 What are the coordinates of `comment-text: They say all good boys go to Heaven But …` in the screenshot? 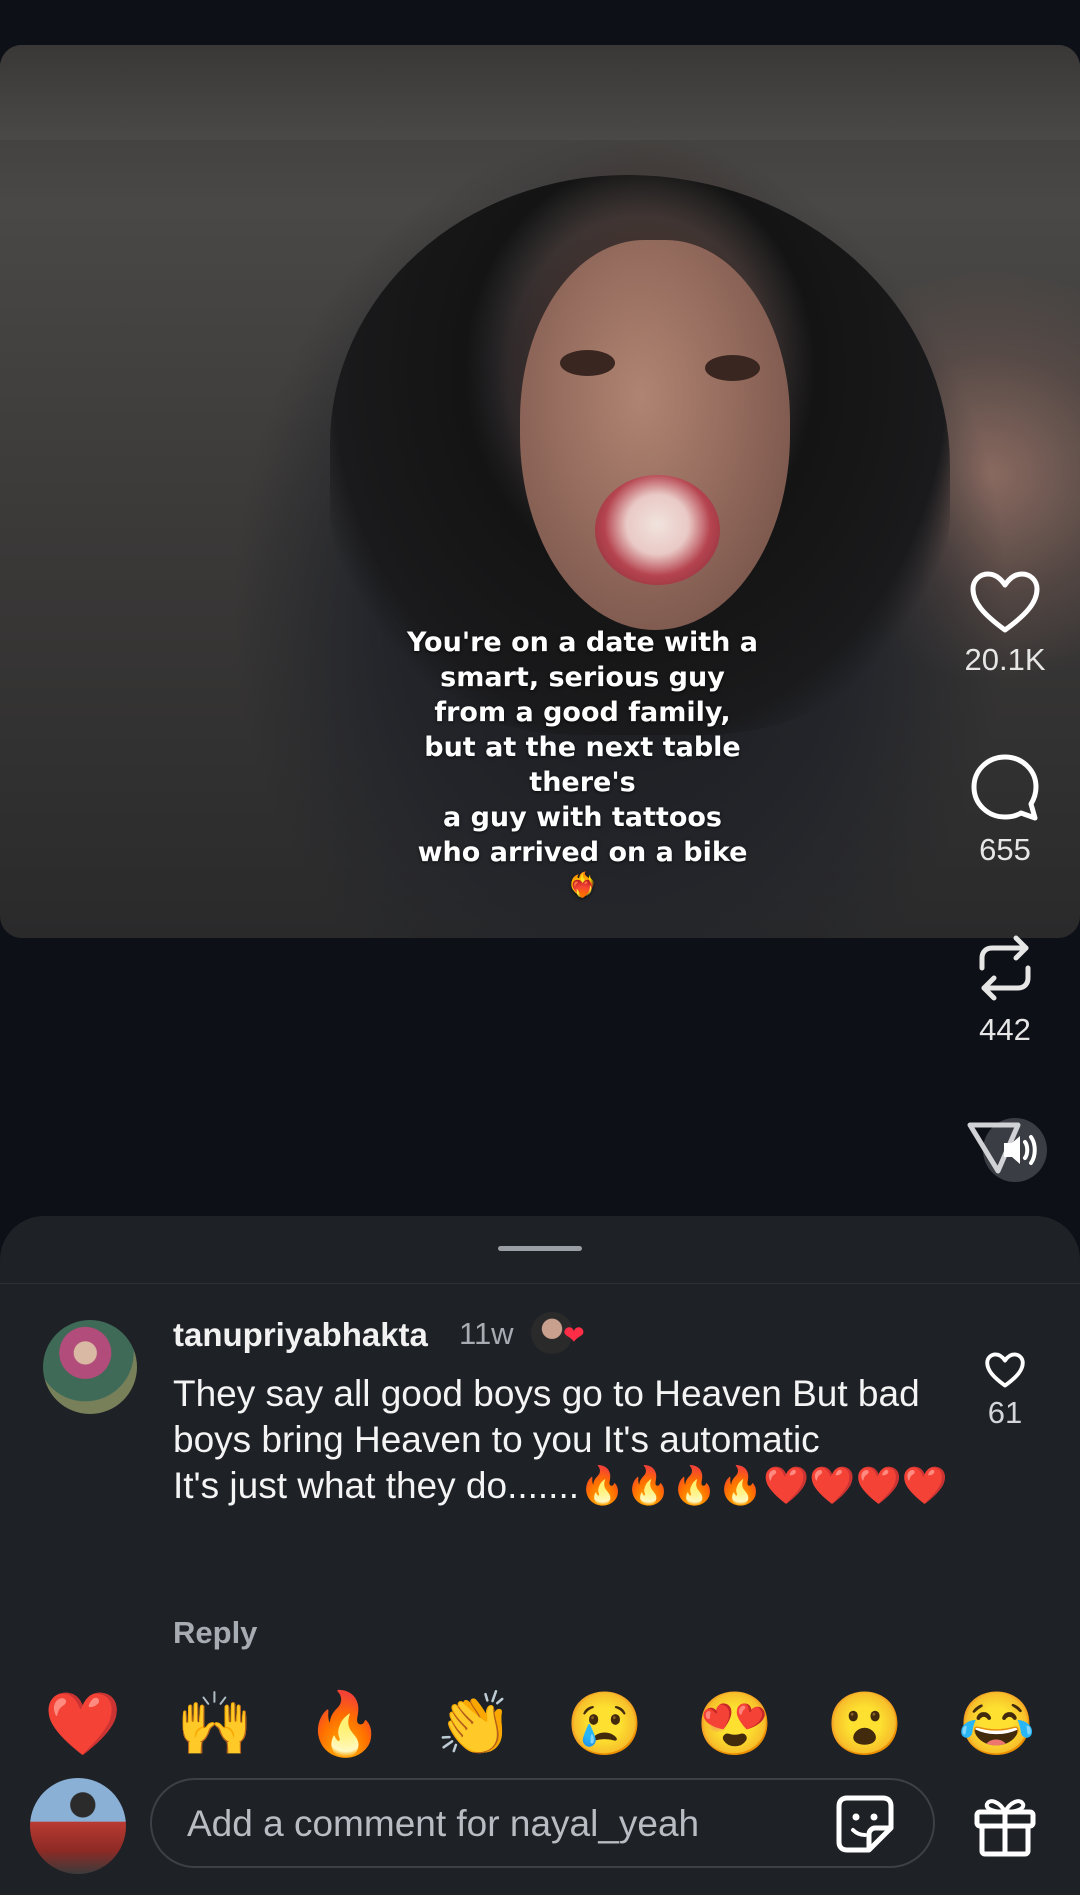 It's located at (560, 1439).